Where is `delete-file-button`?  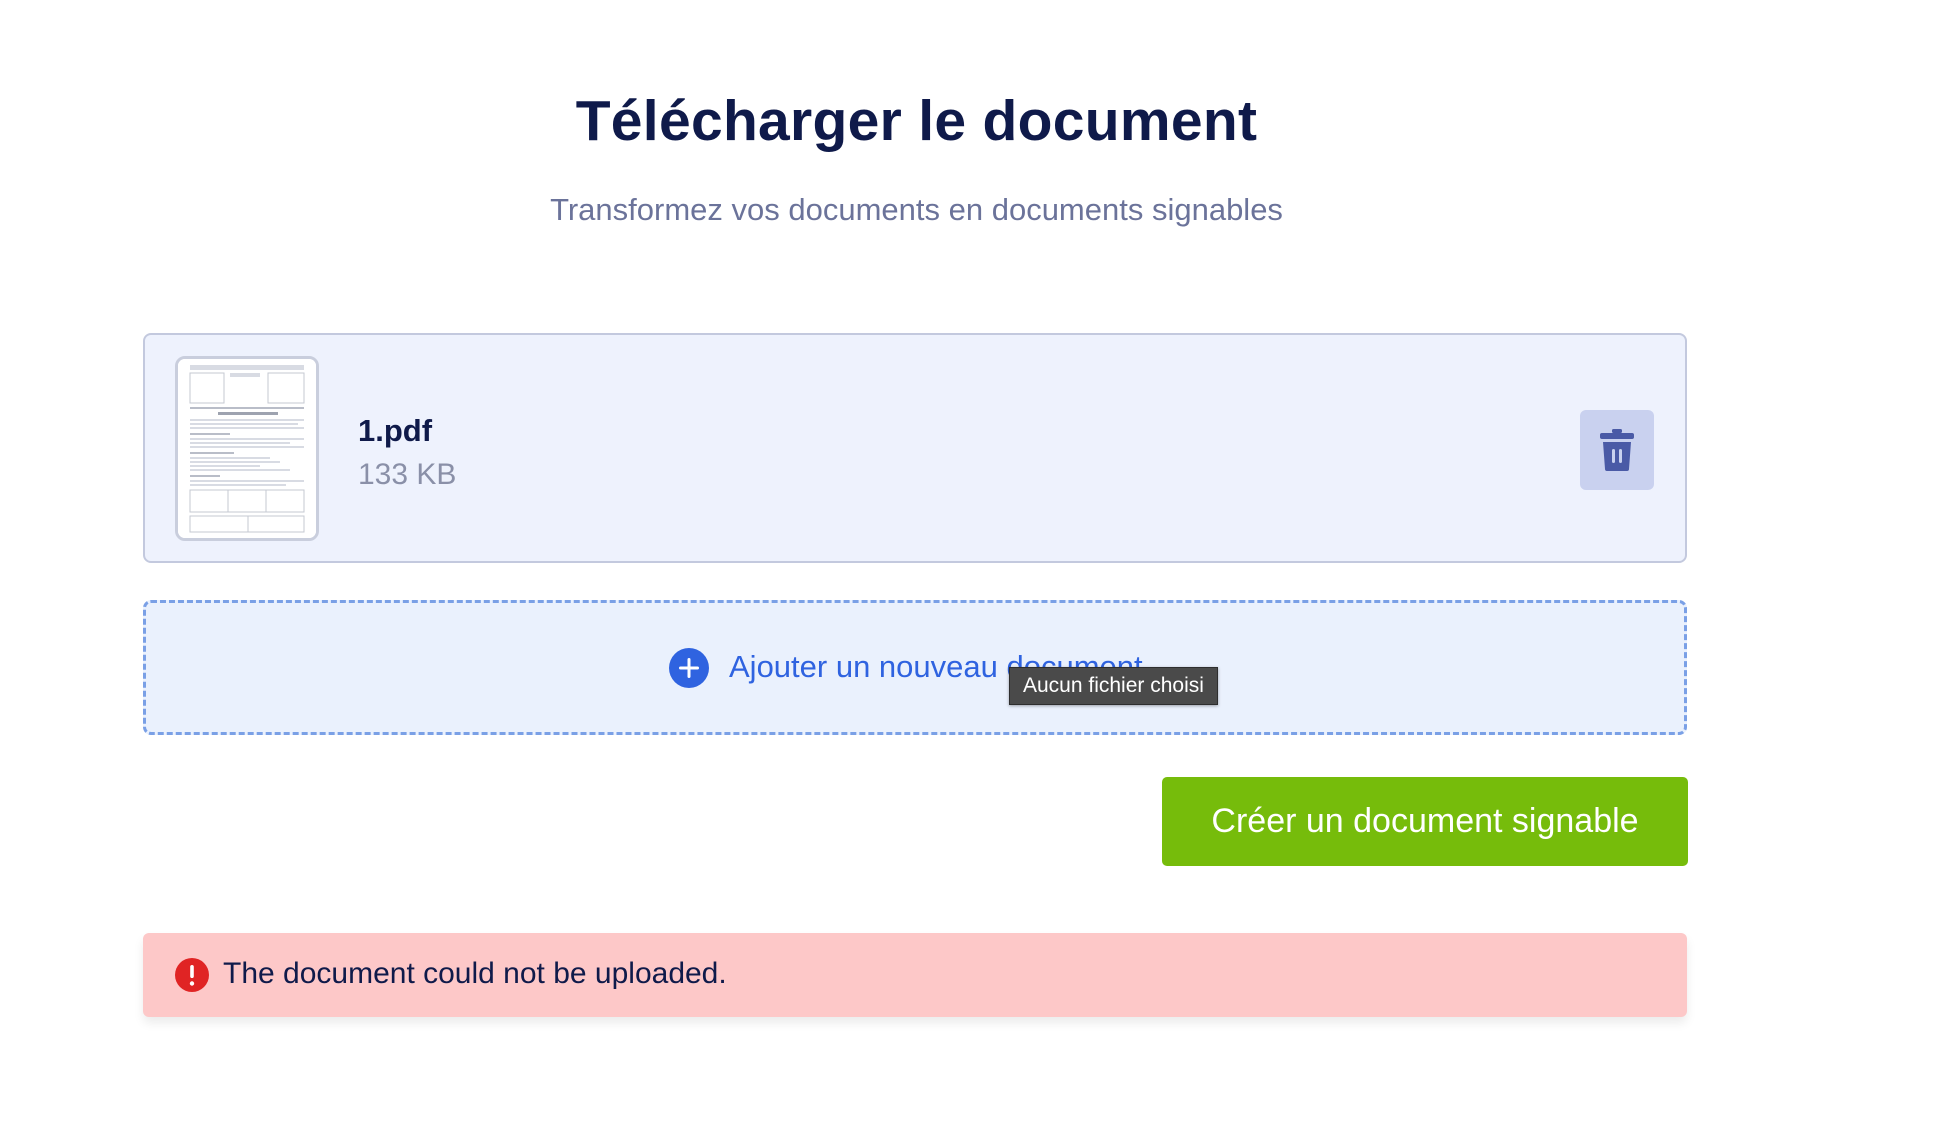 delete-file-button is located at coordinates (1617, 450).